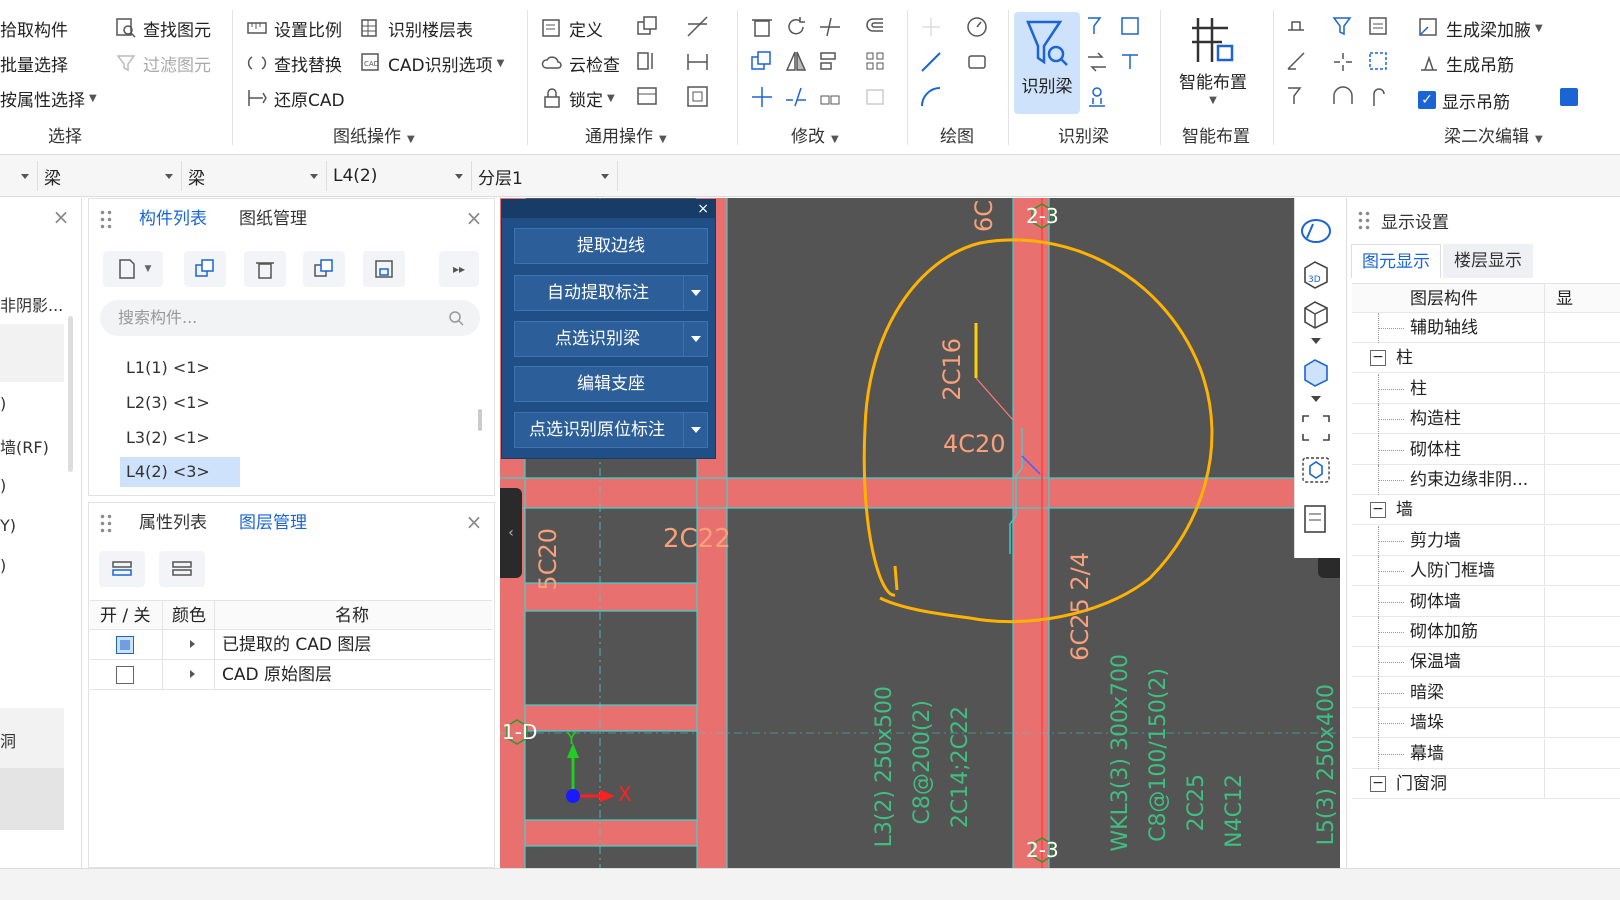 This screenshot has height=900, width=1620. What do you see at coordinates (1569, 97) in the screenshot?
I see `checkbox-checked-icon` at bounding box center [1569, 97].